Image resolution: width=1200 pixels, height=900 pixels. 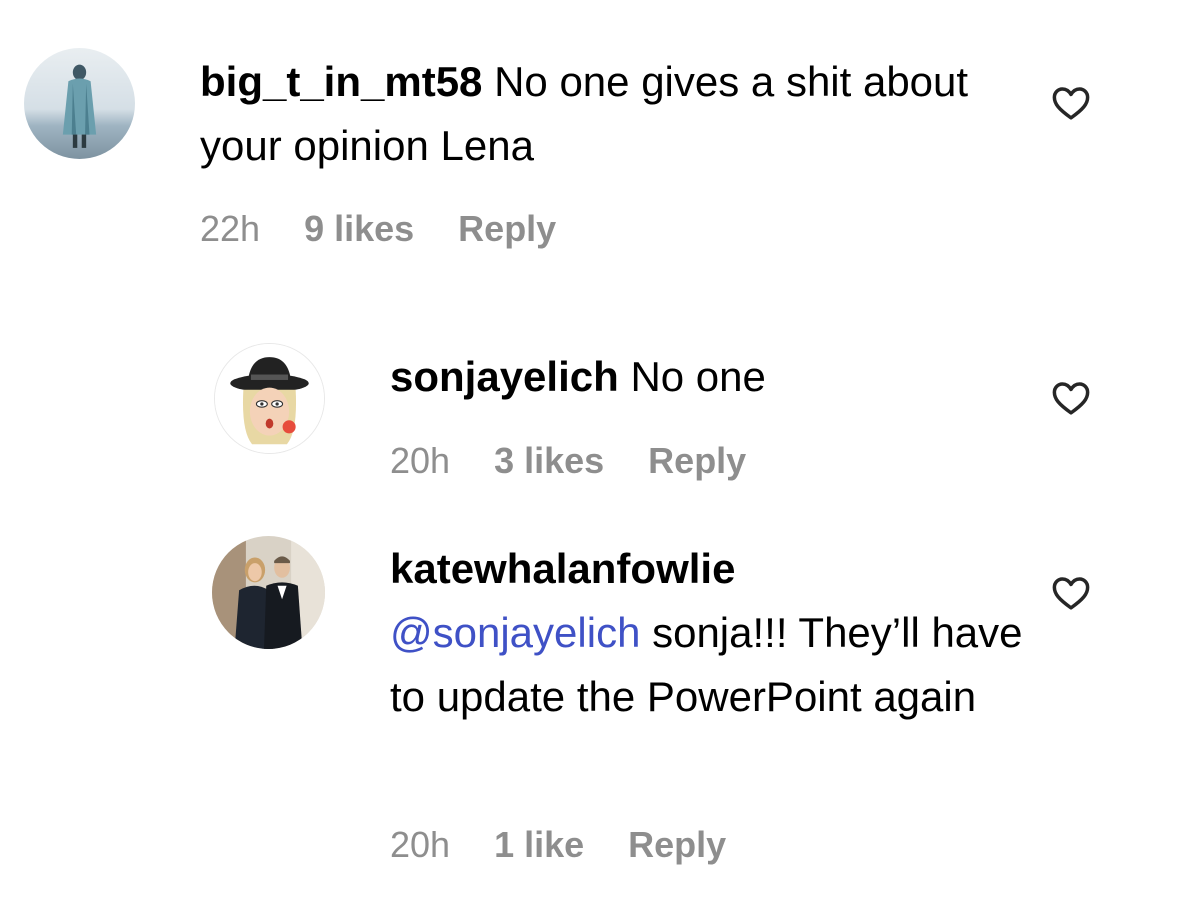 I want to click on comment-meta: 22h 9 likes Reply, so click(x=400, y=229).